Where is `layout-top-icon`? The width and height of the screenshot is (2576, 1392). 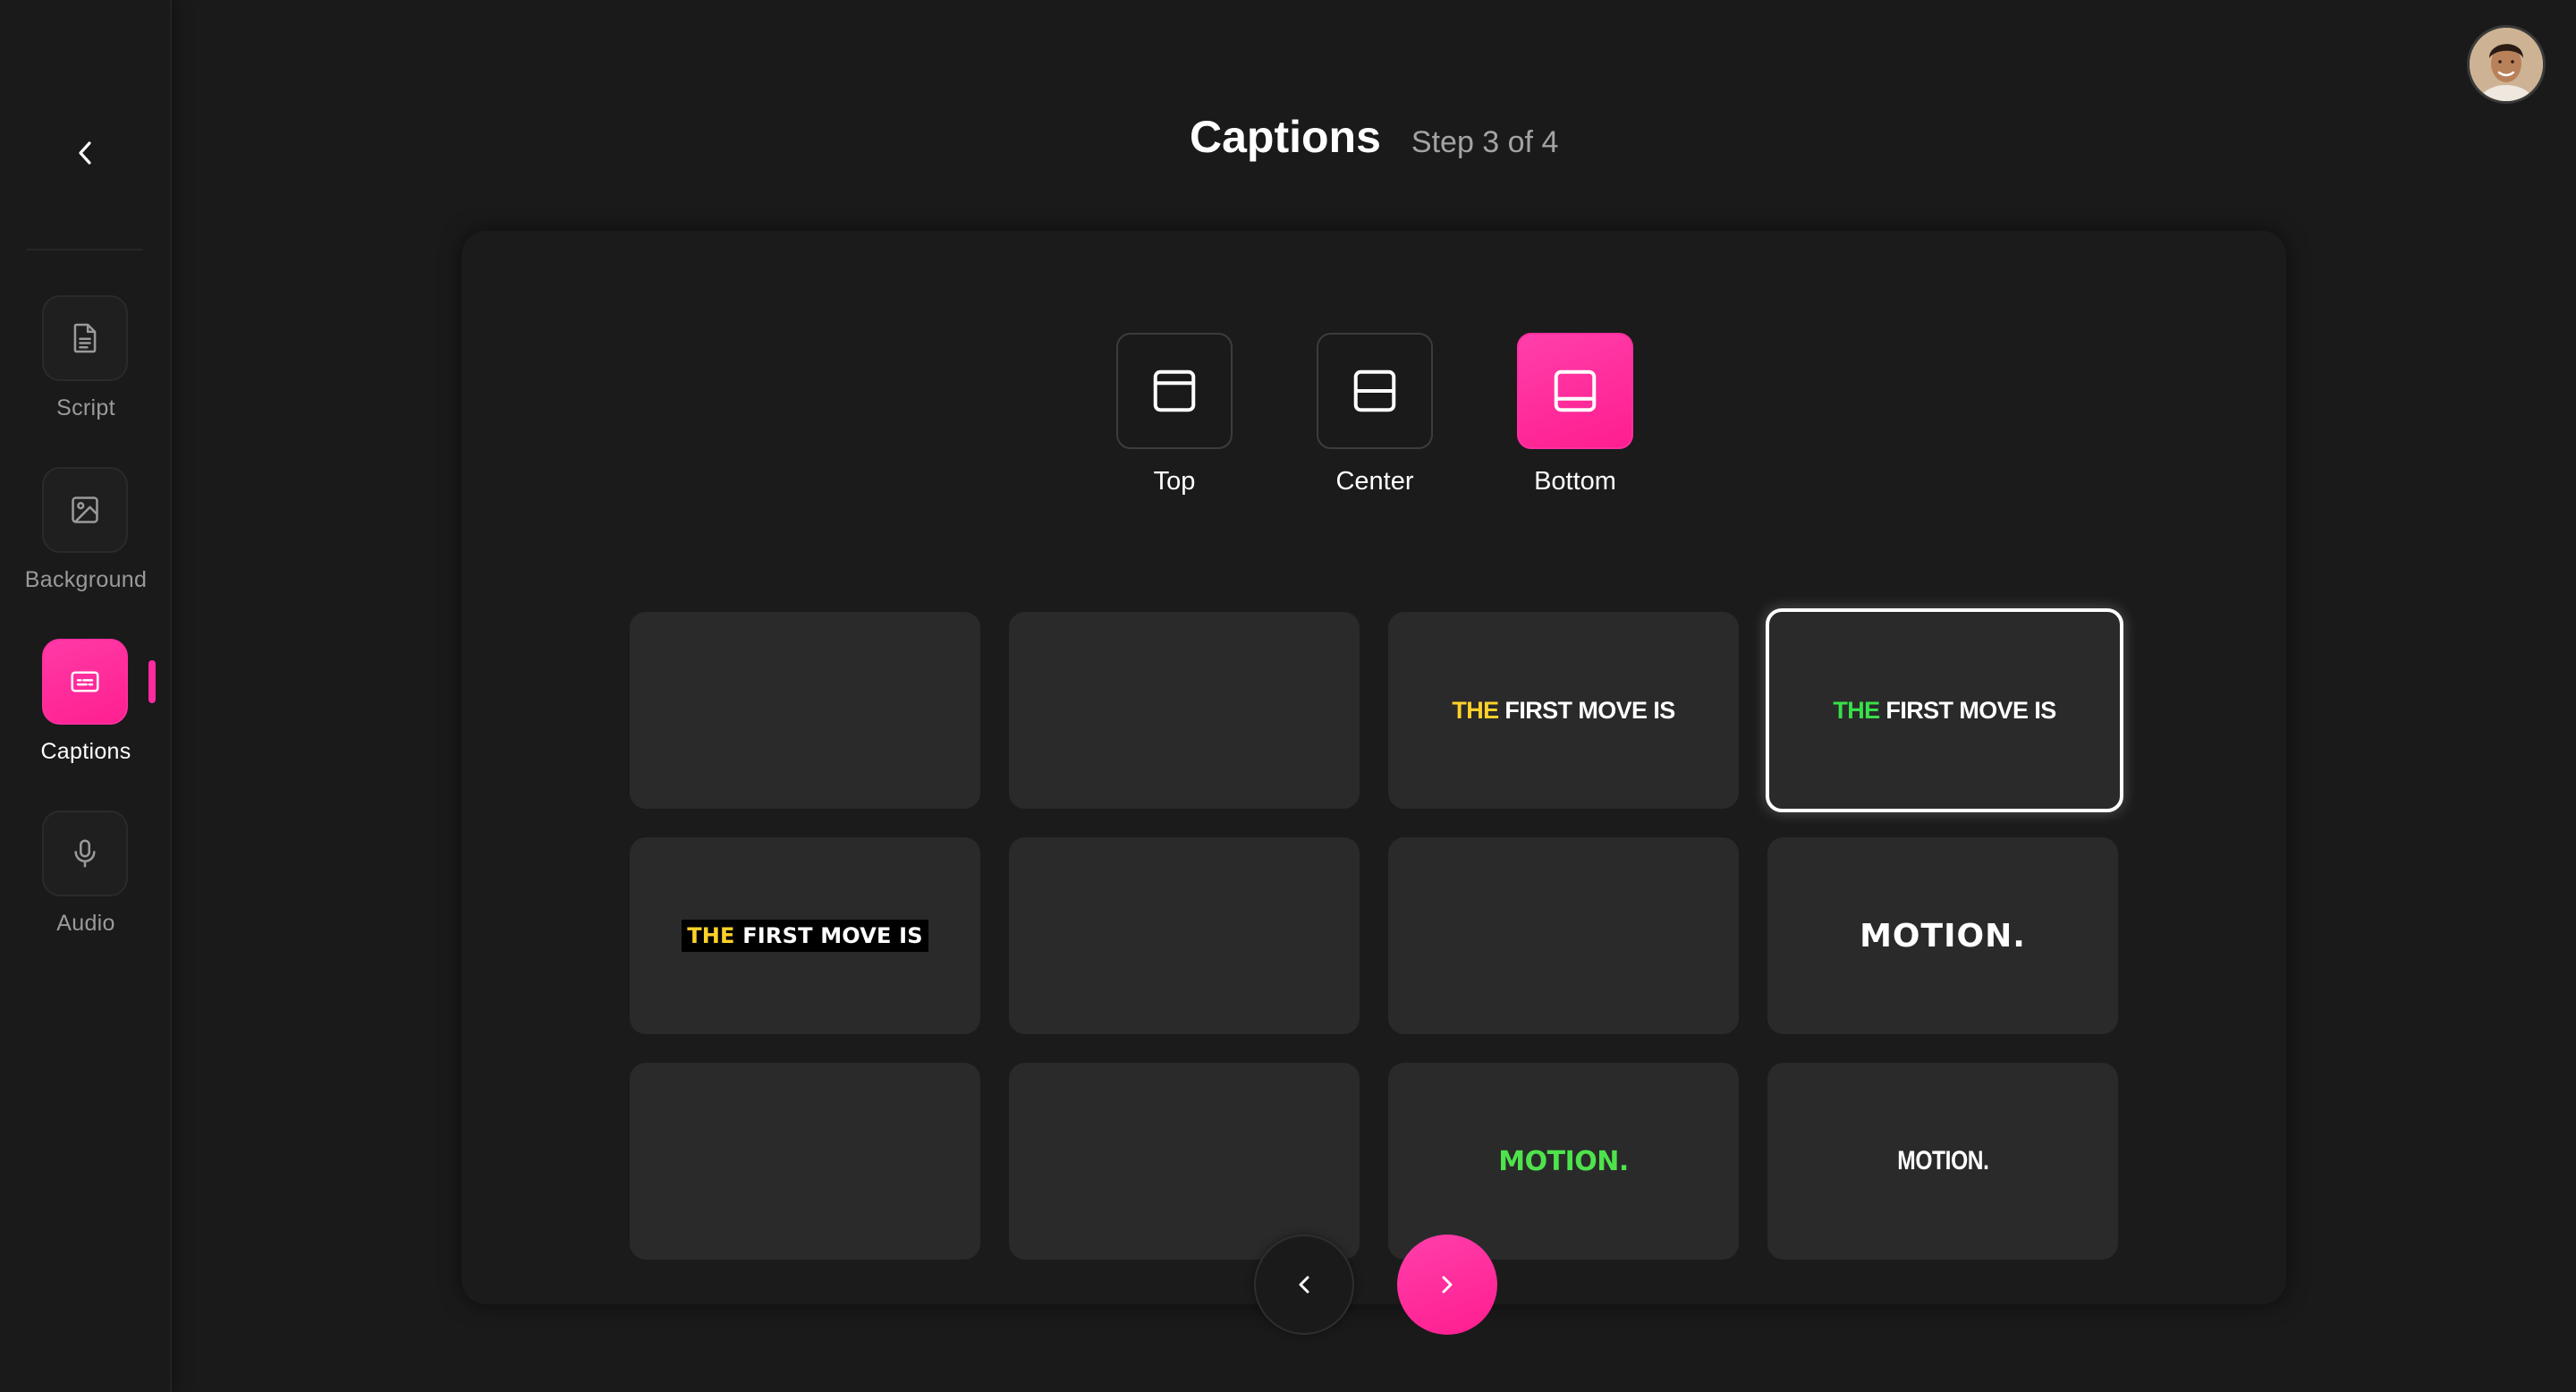 layout-top-icon is located at coordinates (1174, 390).